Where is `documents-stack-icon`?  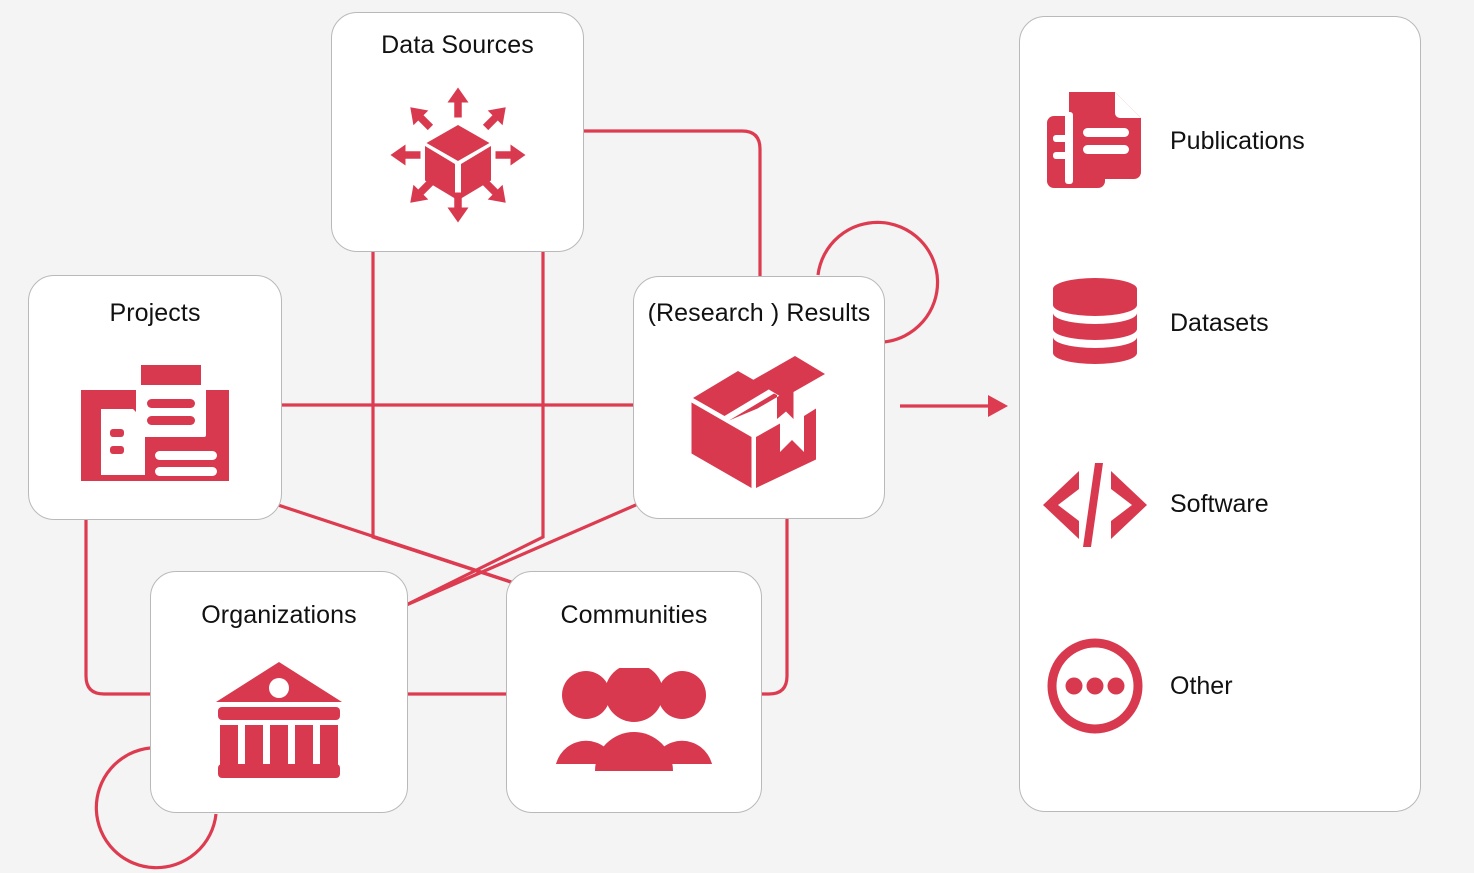
documents-stack-icon is located at coordinates (1095, 142).